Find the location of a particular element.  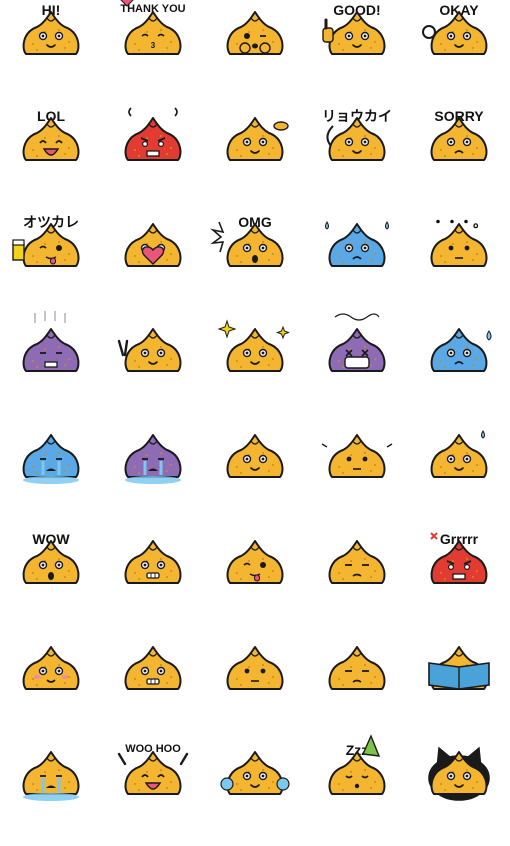

sticker: WOO HOO is located at coordinates (153, 793).